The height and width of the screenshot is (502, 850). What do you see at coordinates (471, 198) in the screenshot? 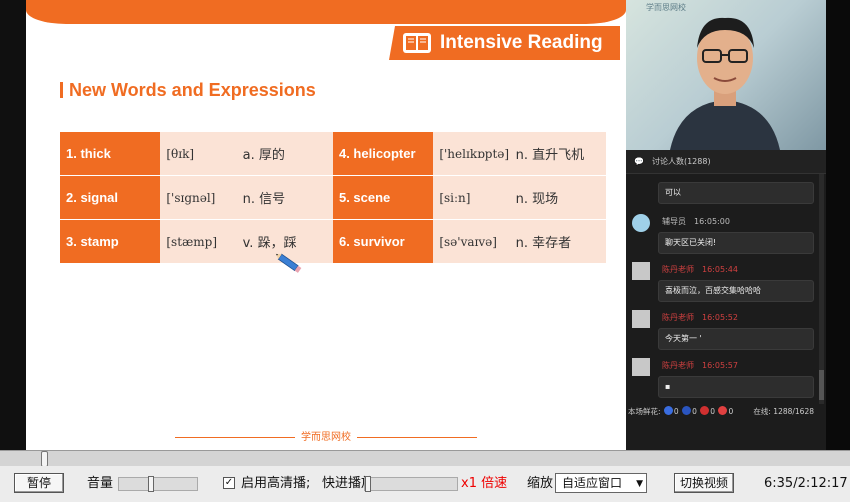
I see `vocab-phonetic: [siːn]` at bounding box center [471, 198].